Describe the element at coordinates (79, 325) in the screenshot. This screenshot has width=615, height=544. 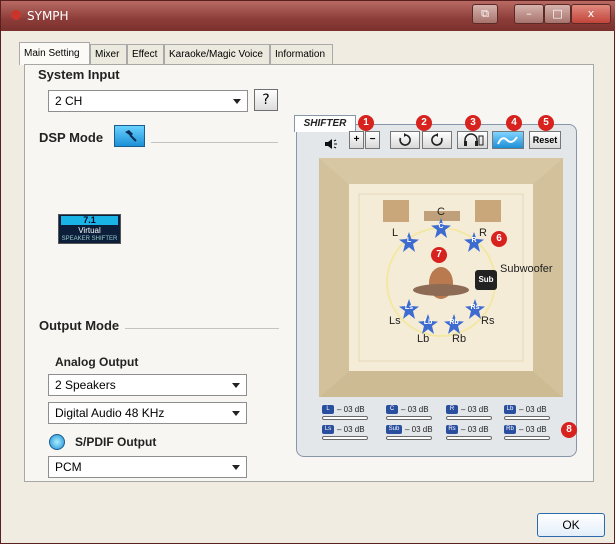
I see `output-mode-heading: Output Mode` at that location.